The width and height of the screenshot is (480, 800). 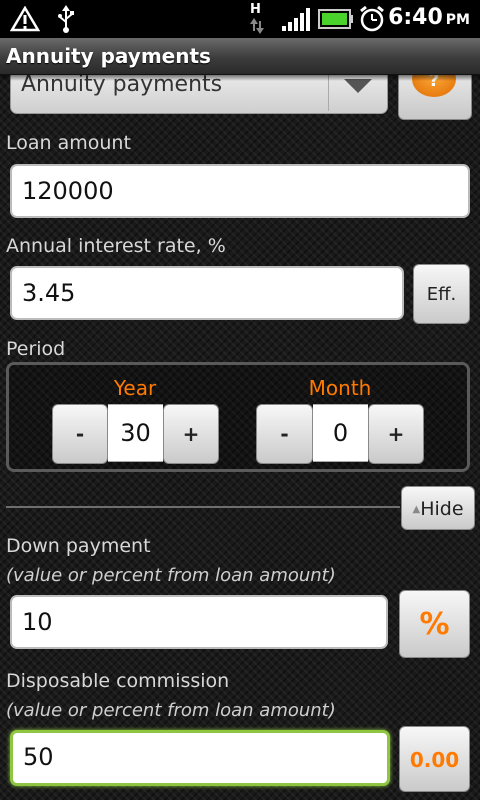 I want to click on battery-icon, so click(x=335, y=19).